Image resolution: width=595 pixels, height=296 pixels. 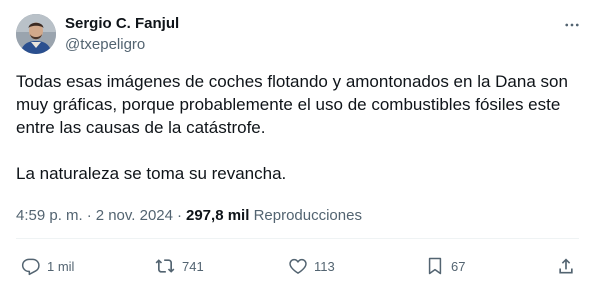 I want to click on share-icon, so click(x=566, y=266).